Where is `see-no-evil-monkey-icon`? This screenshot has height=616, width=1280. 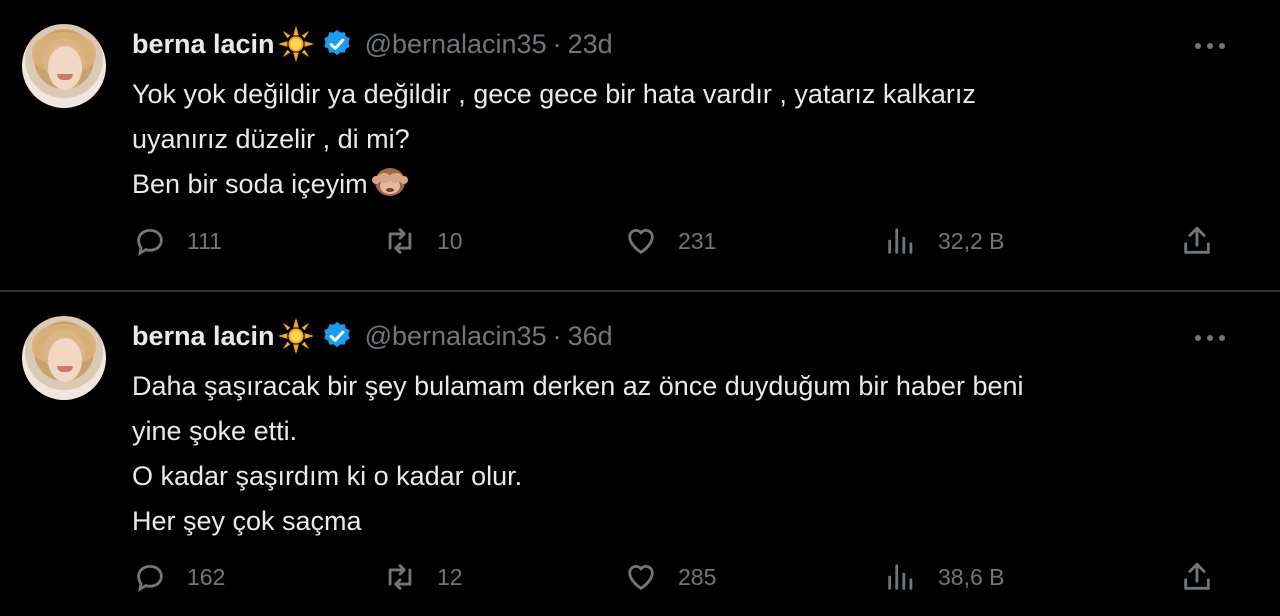 see-no-evil-monkey-icon is located at coordinates (389, 182).